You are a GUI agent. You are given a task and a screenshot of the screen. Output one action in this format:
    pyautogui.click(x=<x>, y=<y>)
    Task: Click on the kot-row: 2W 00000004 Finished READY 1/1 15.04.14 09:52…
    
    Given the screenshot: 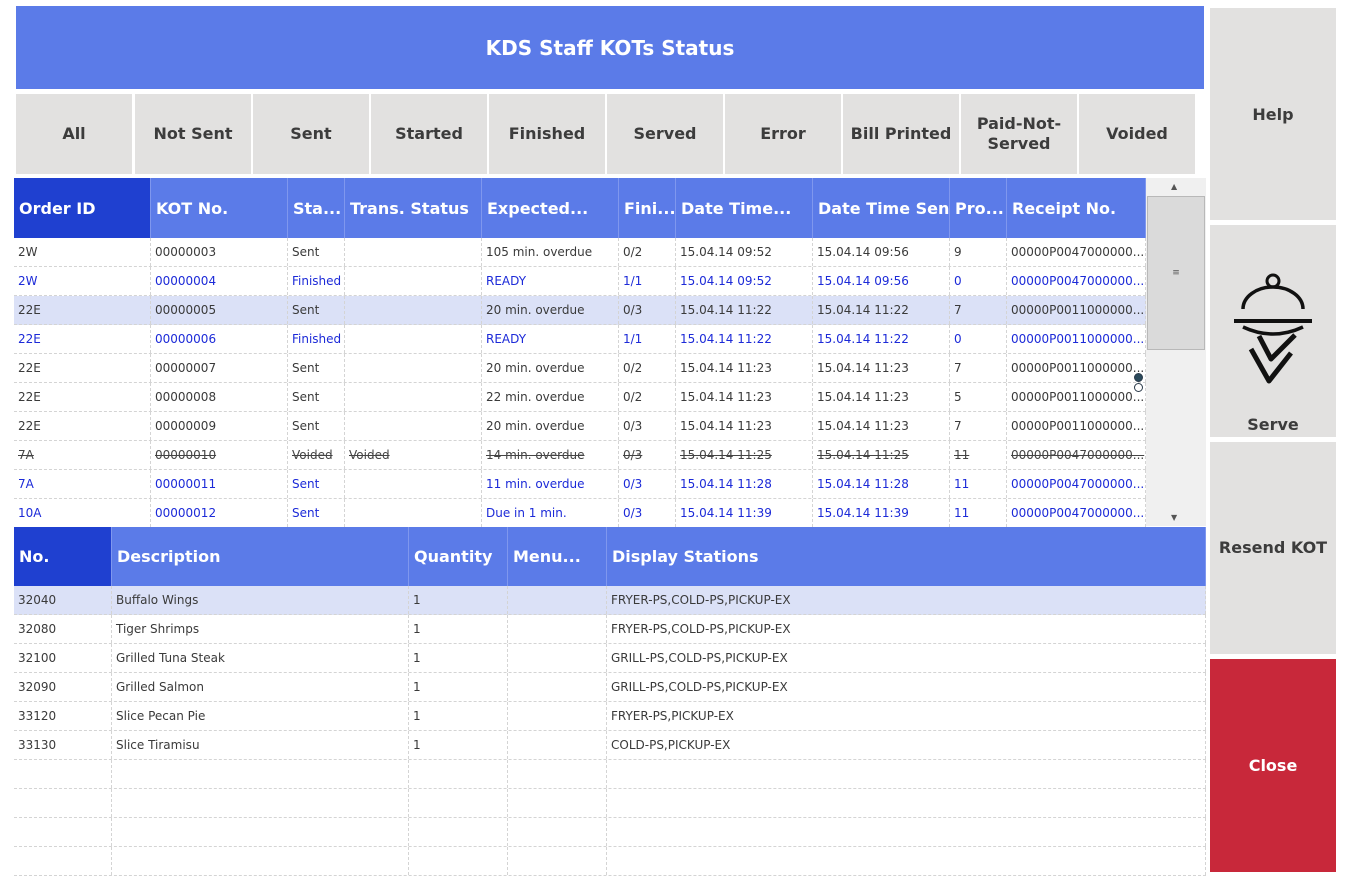 What is the action you would take?
    pyautogui.click(x=580, y=281)
    